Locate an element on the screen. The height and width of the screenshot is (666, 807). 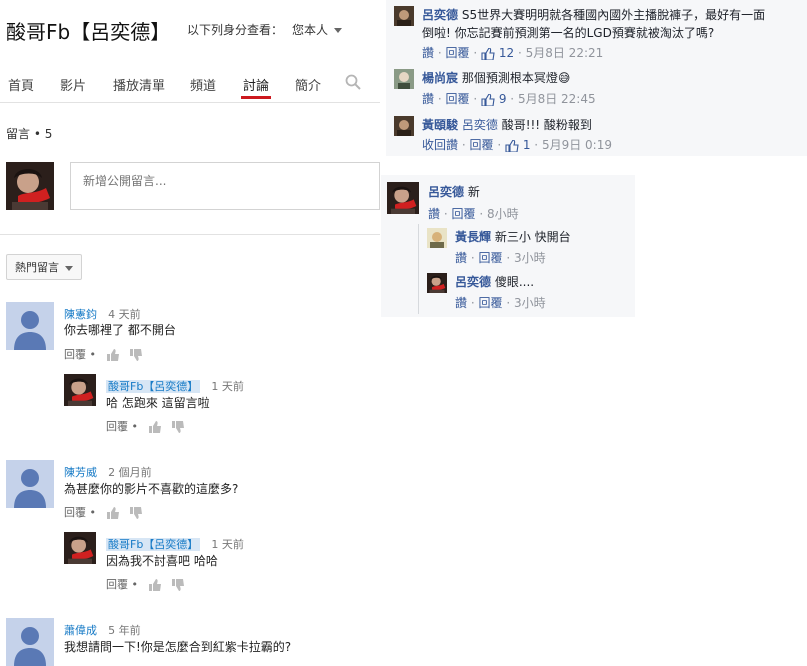
fb-comment-author: 黃頤駿 is located at coordinates (440, 125).